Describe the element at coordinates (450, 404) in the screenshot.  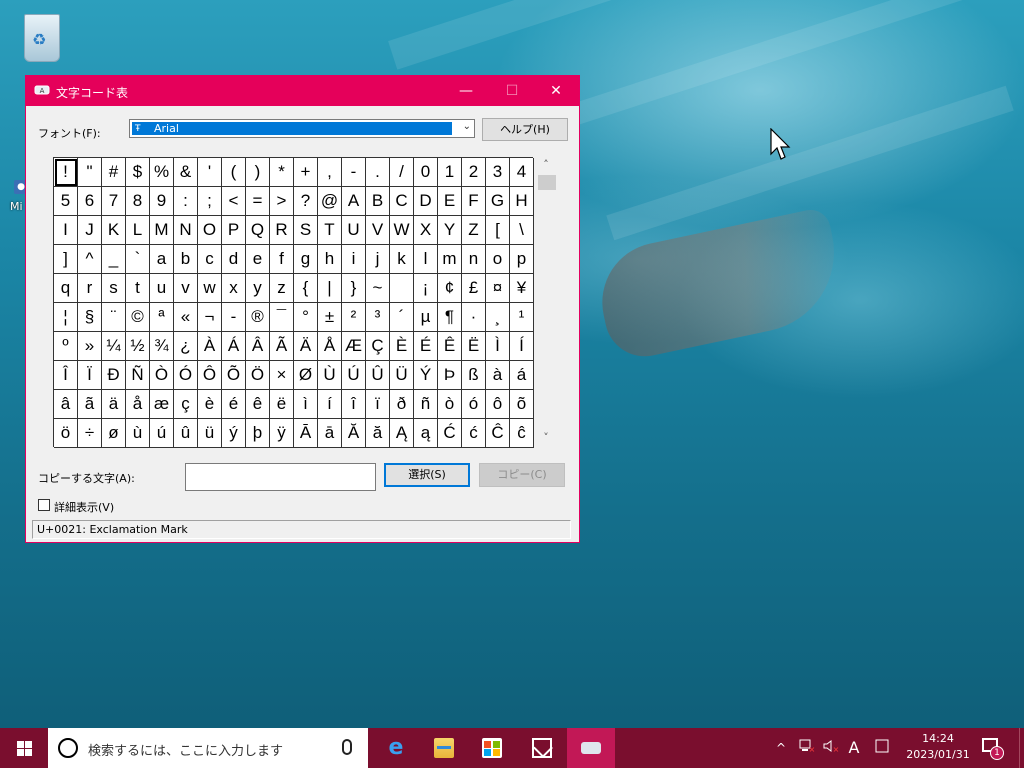
I see `char-cell: ò` at that location.